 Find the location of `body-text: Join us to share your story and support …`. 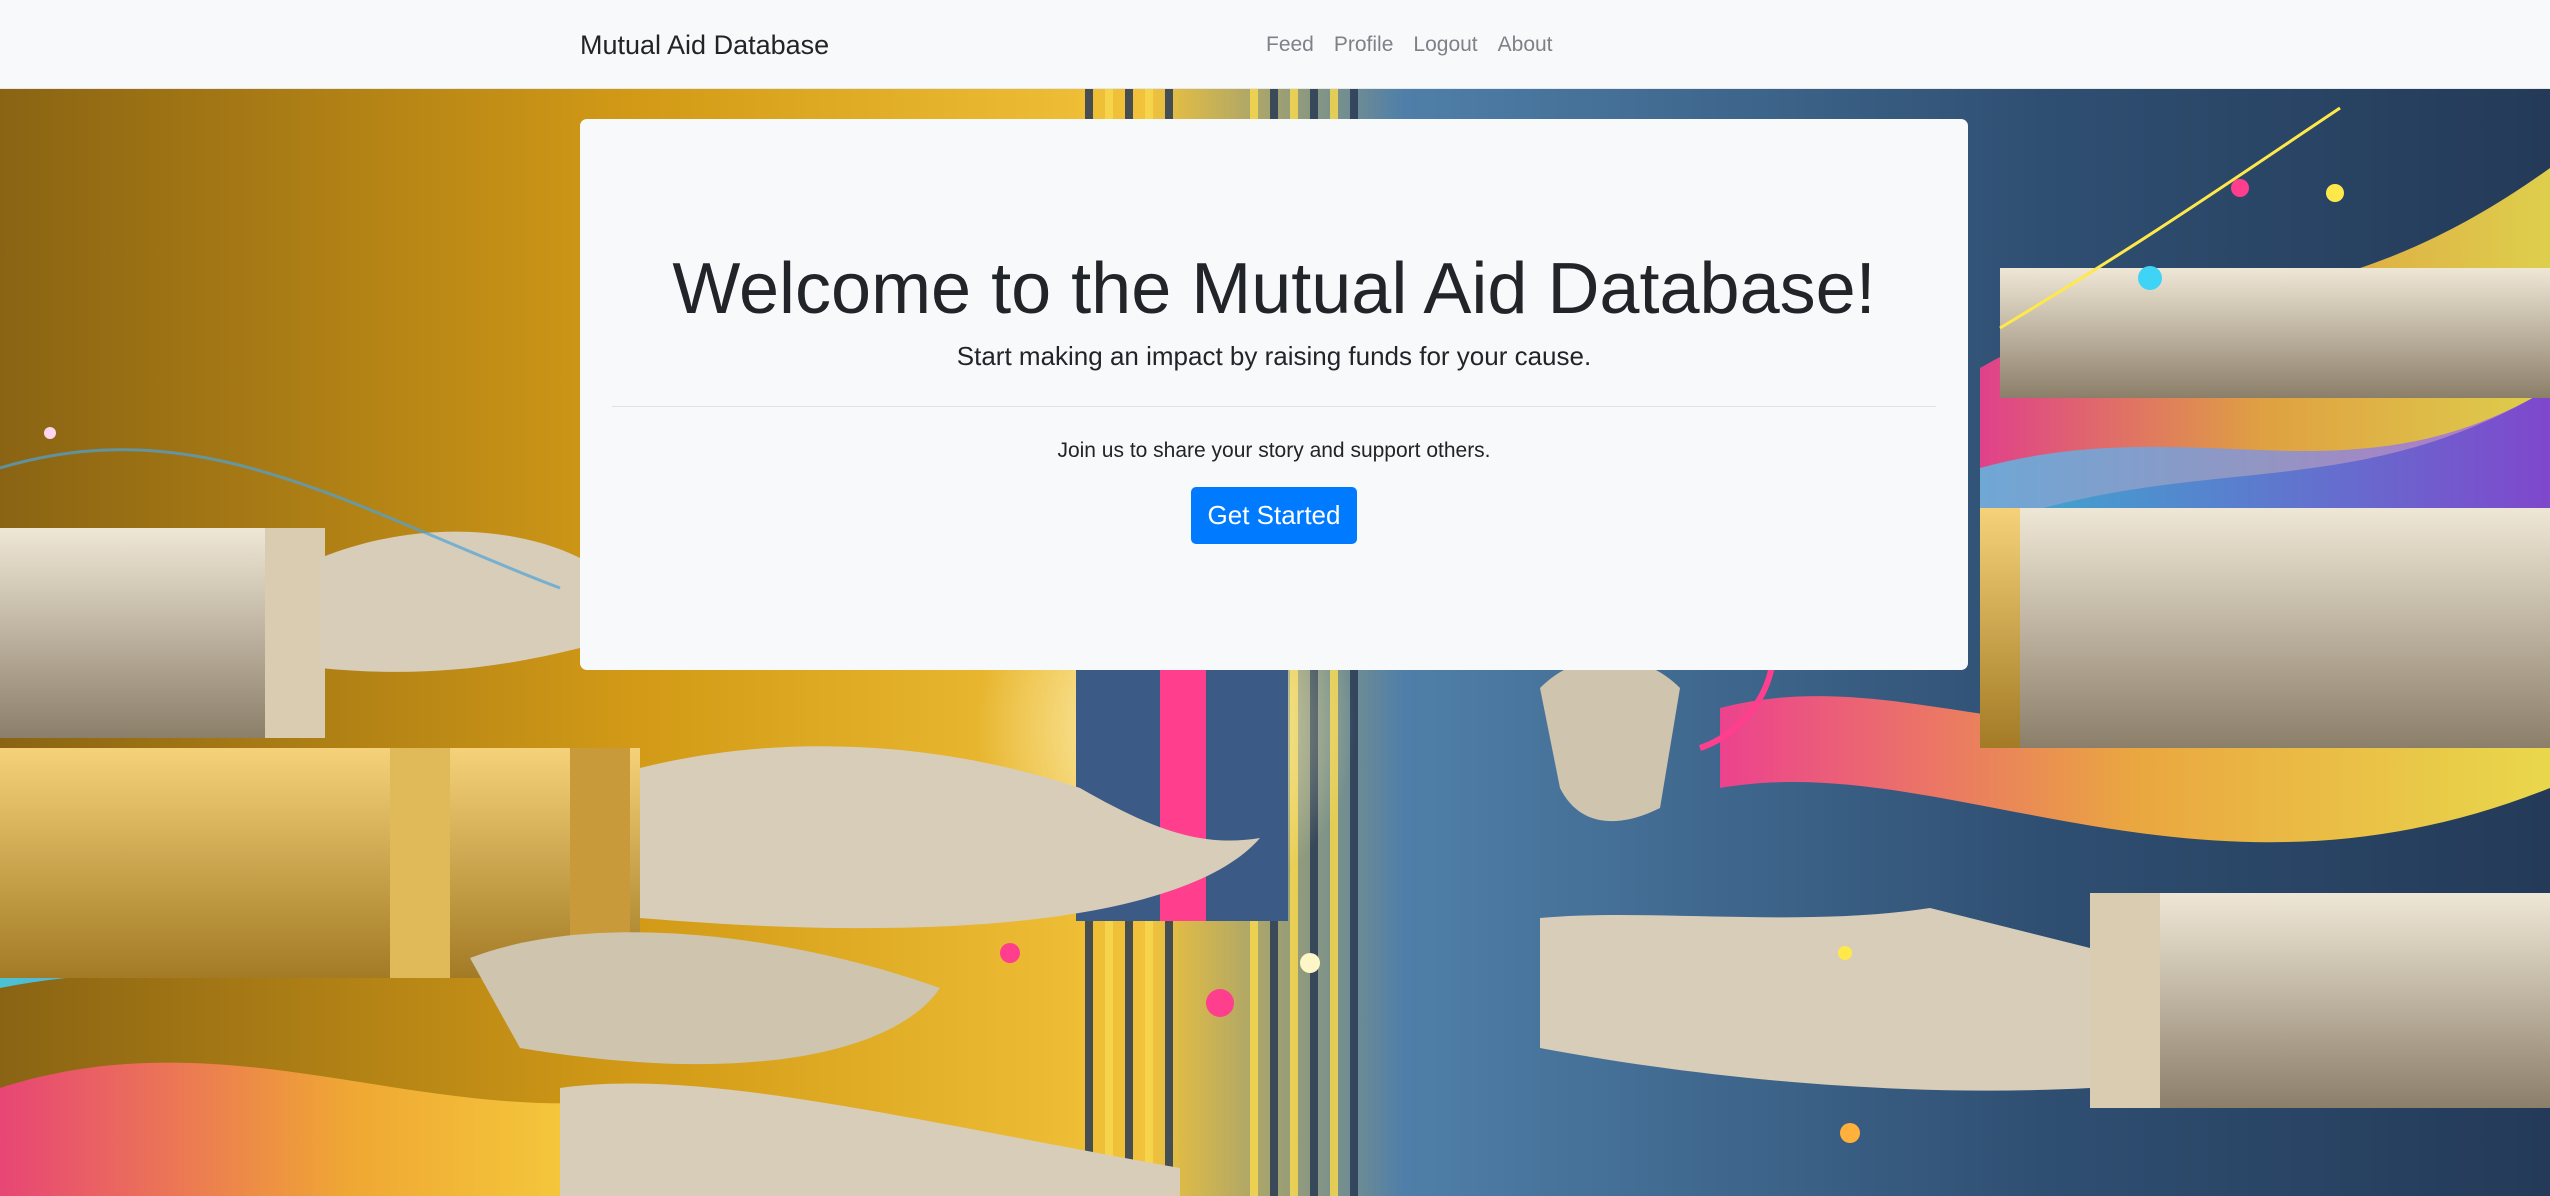

body-text: Join us to share your story and support … is located at coordinates (1274, 450).